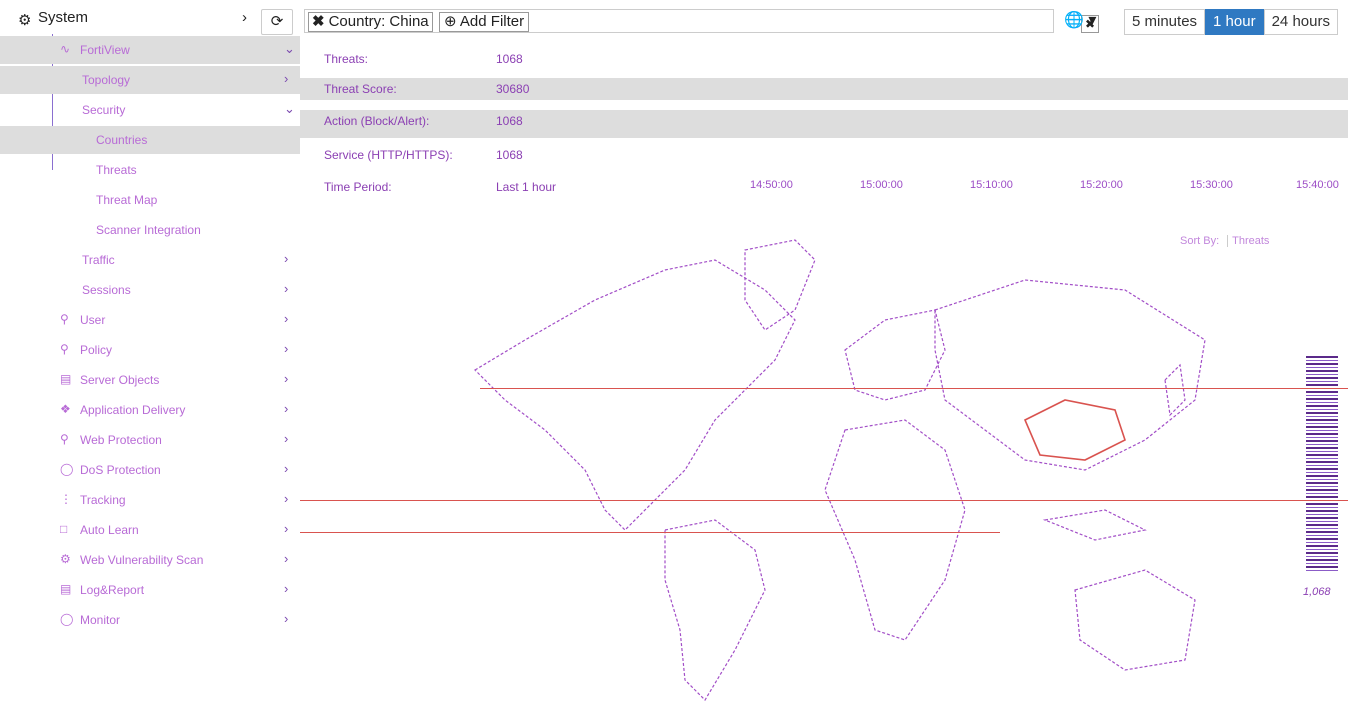  What do you see at coordinates (701, 21) in the screenshot?
I see `filter-bar: ✖ Country: China ⊕ Add Filter ✖` at bounding box center [701, 21].